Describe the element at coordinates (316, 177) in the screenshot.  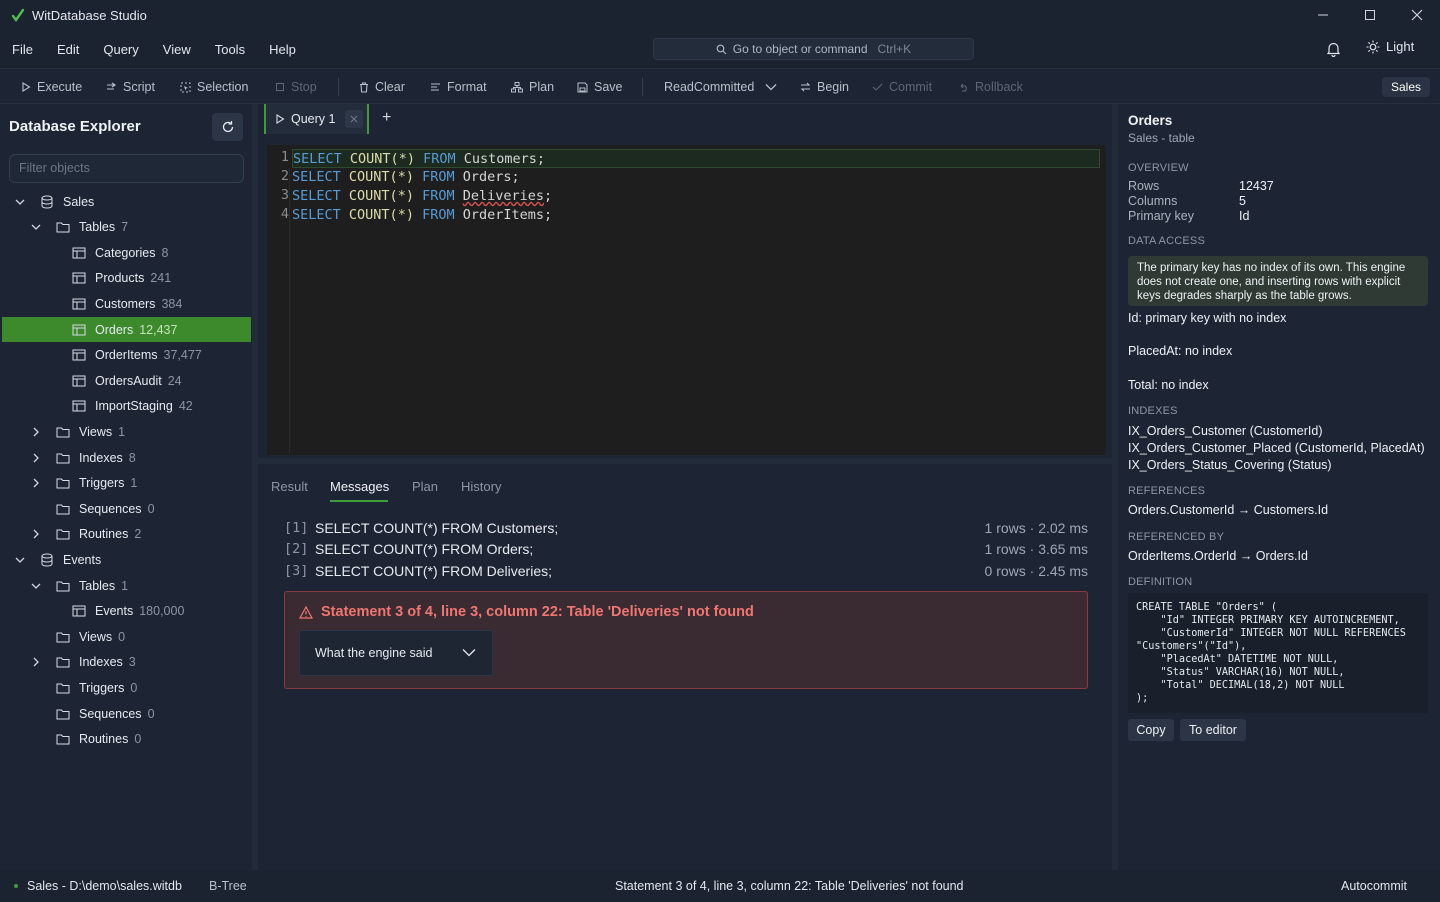
I see `keyword: SELECT` at that location.